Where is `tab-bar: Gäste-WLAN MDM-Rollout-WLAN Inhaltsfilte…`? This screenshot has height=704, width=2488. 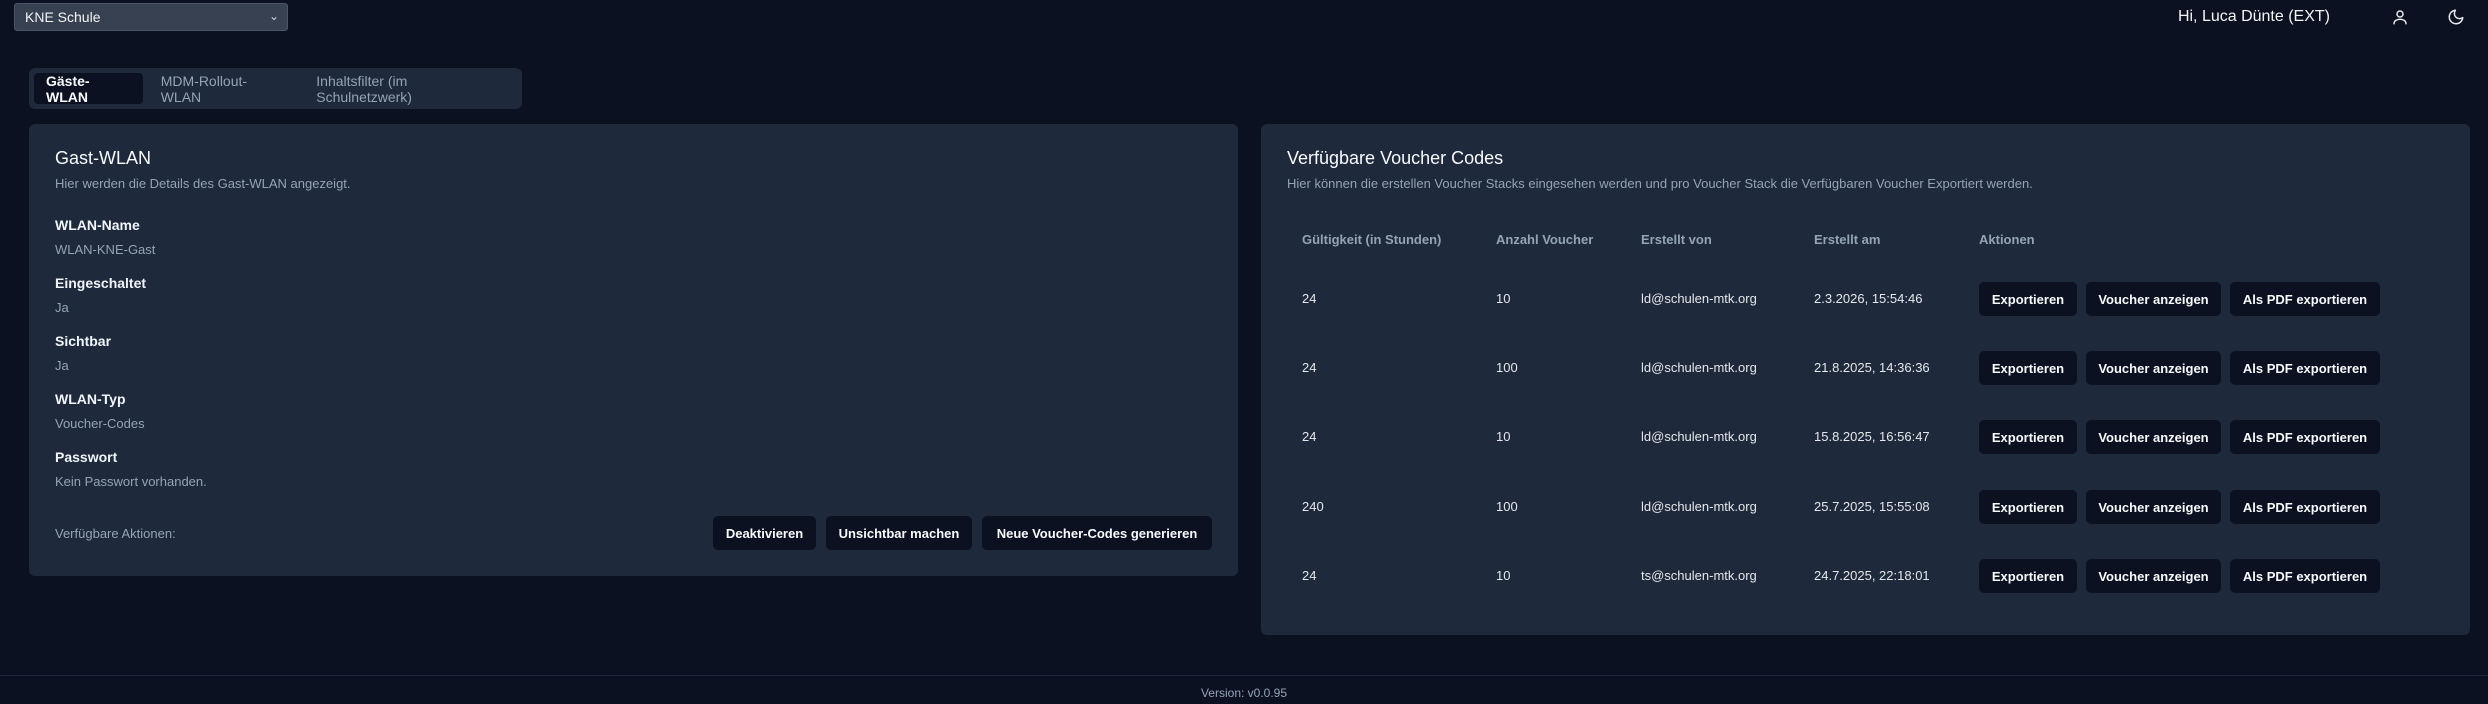 tab-bar: Gäste-WLAN MDM-Rollout-WLAN Inhaltsfilte… is located at coordinates (275, 88).